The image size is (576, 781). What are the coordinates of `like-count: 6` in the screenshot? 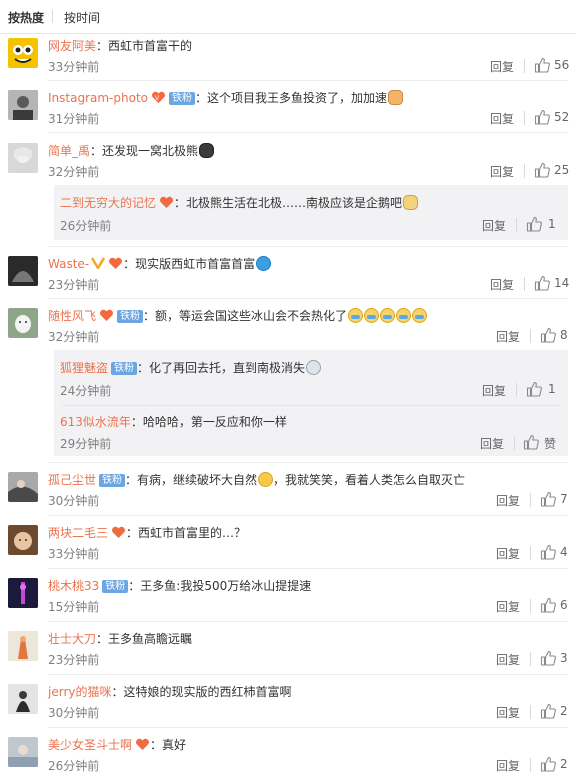 It's located at (564, 605).